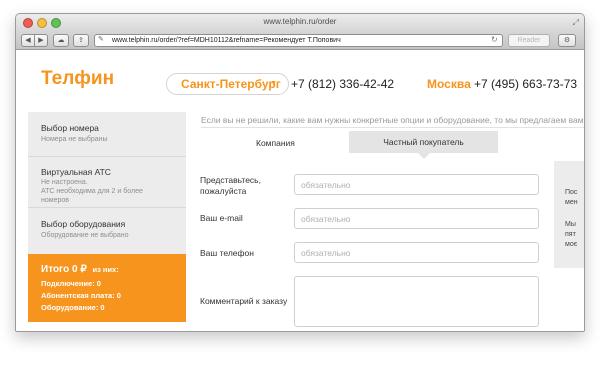  I want to click on back-button: ◀, so click(28, 40).